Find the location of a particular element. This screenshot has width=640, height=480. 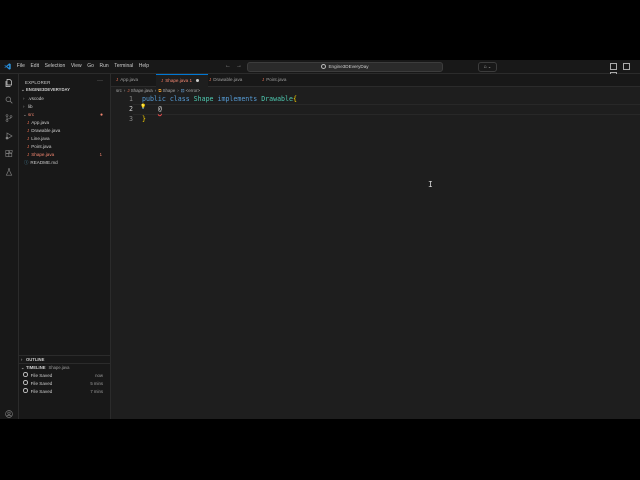

code-line-1: public class Shape implements Drawable{ is located at coordinates (219, 99).